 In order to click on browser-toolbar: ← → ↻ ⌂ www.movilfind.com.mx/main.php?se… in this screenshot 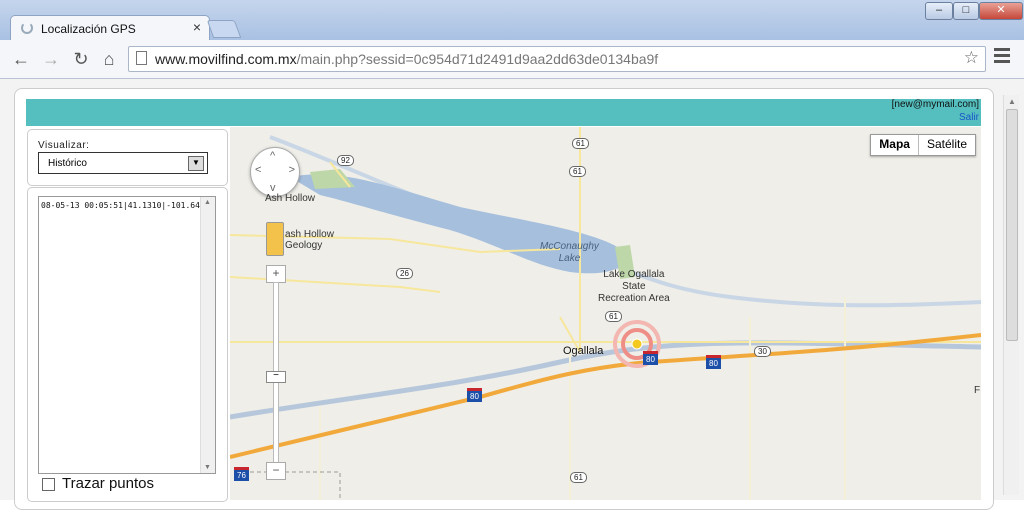, I will do `click(512, 59)`.